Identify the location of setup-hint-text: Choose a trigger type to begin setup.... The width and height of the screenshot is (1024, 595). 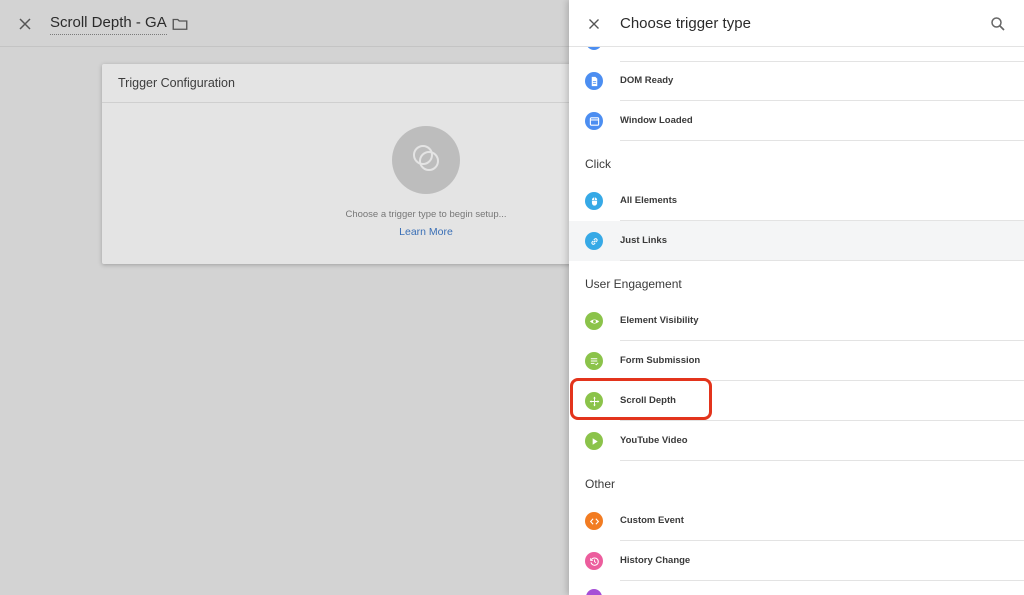
(426, 214).